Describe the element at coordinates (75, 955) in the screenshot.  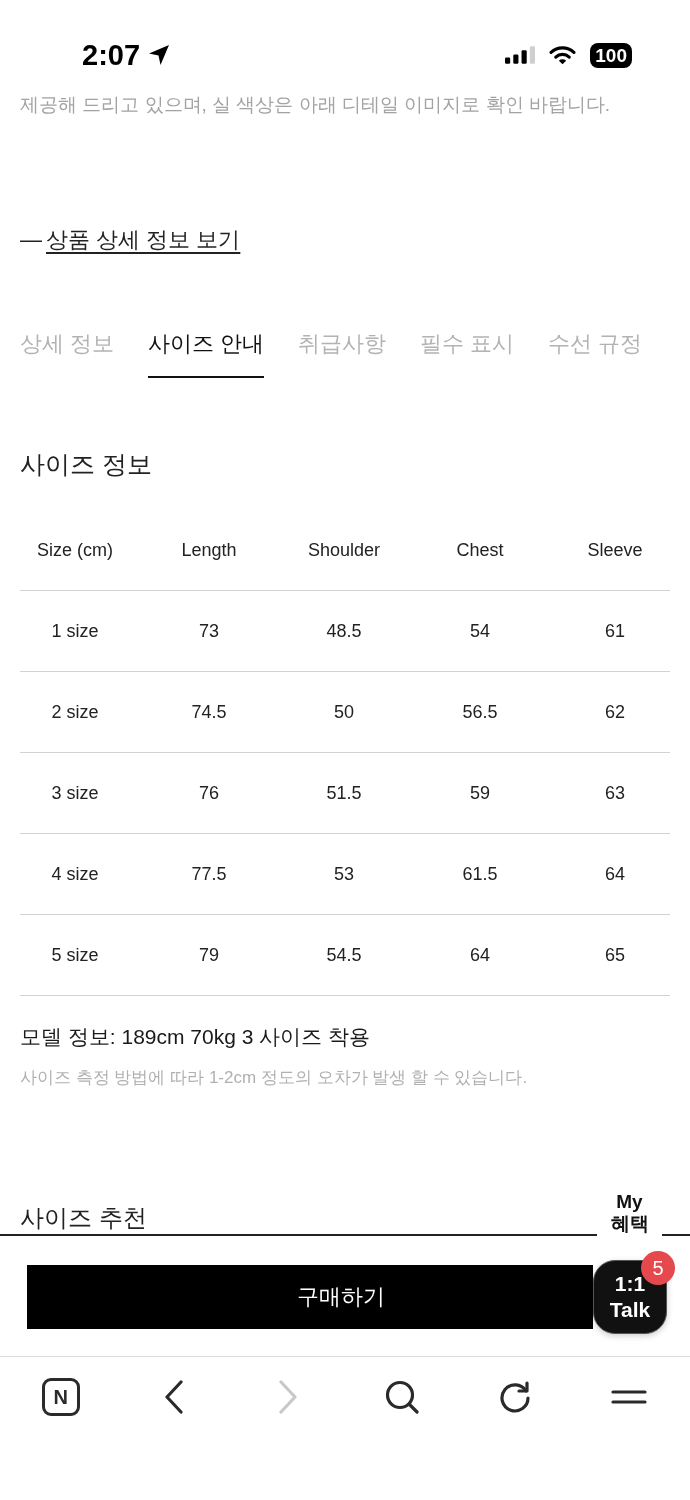
I see `table-cell-text: 5 size` at that location.